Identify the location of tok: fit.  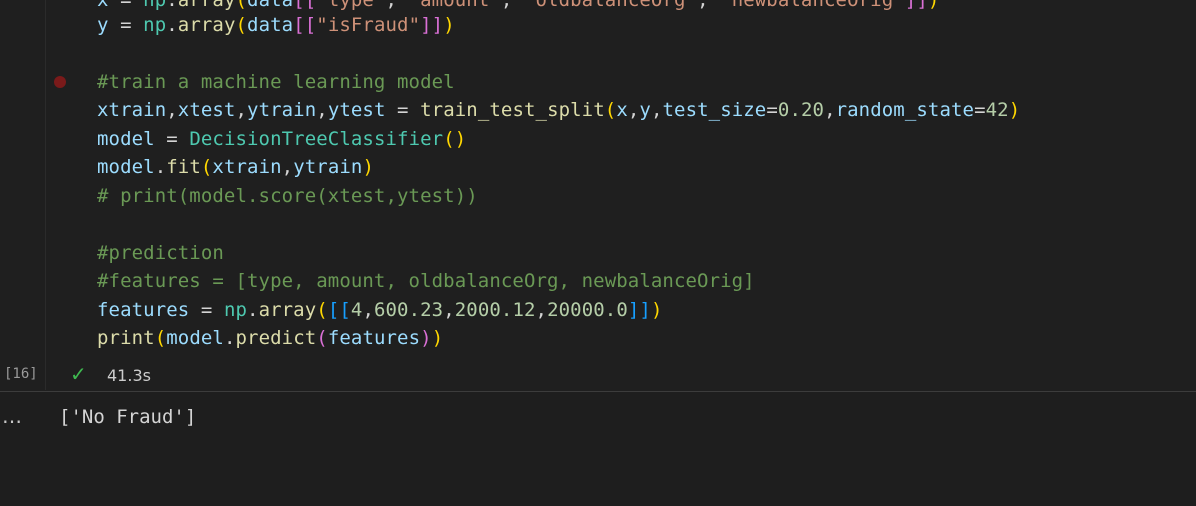
(183, 167).